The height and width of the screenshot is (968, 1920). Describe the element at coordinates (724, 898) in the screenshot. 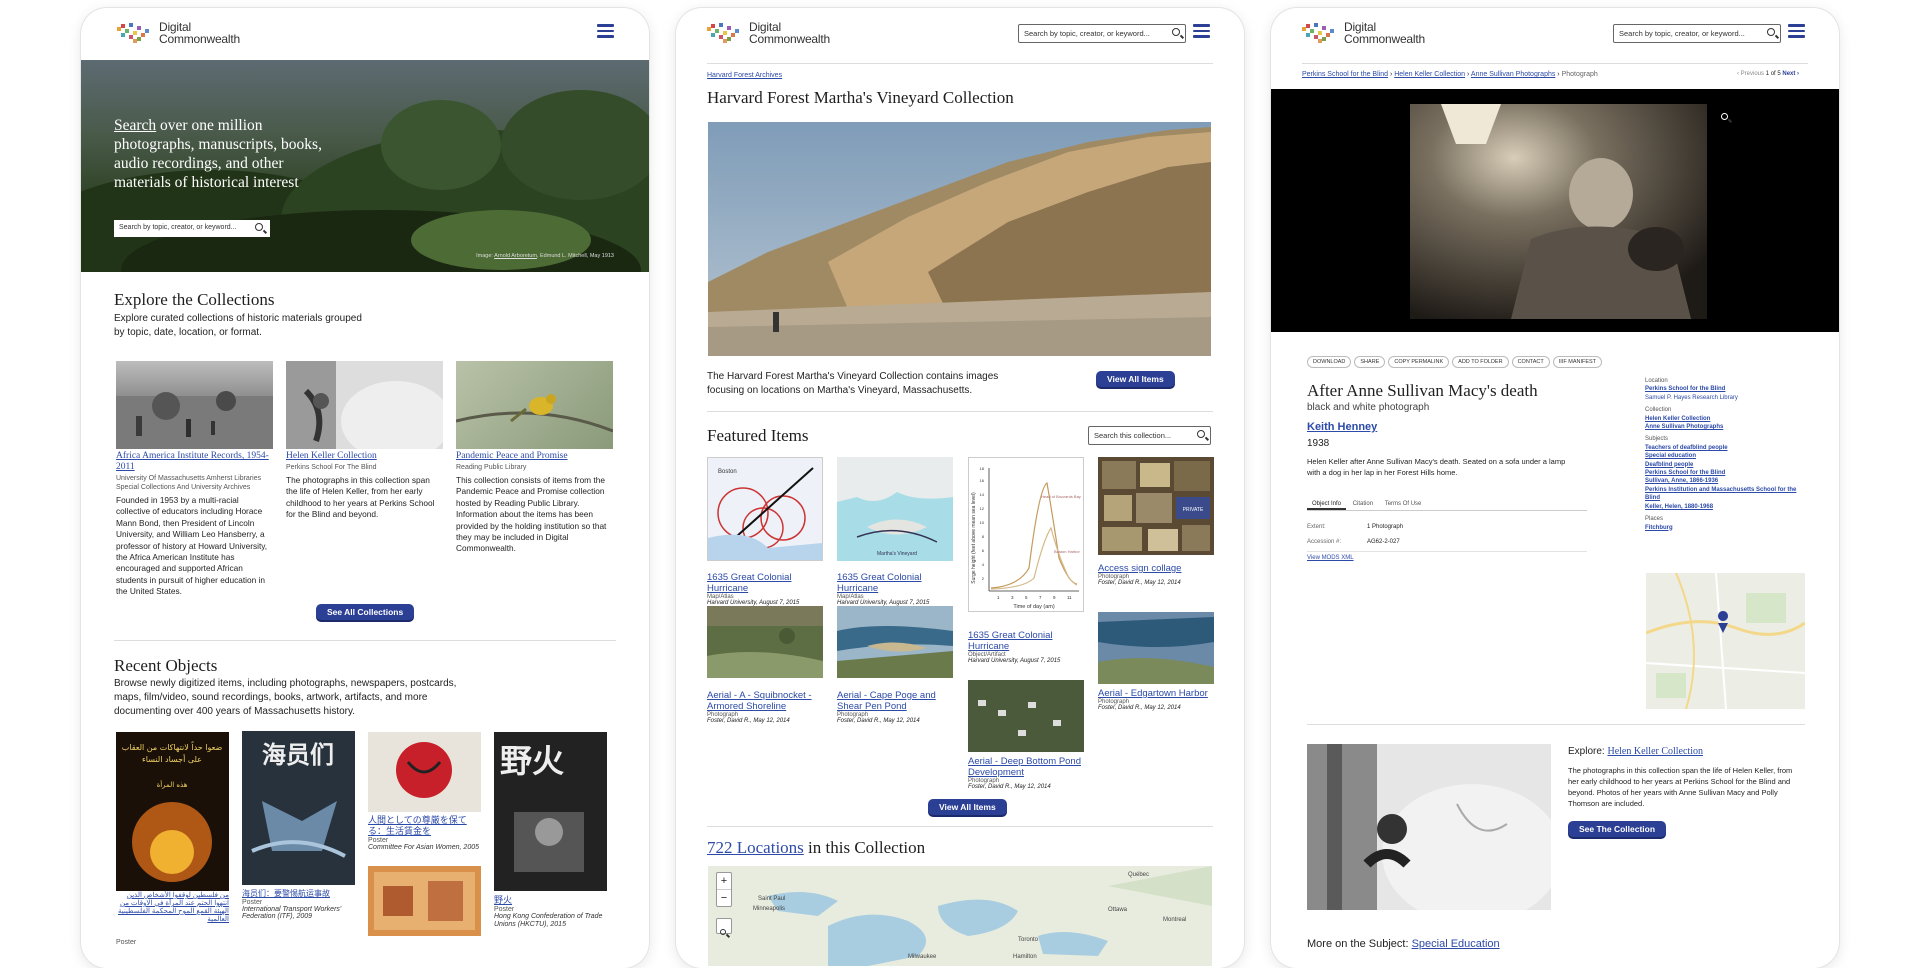

I see `zoom-out-button: −` at that location.